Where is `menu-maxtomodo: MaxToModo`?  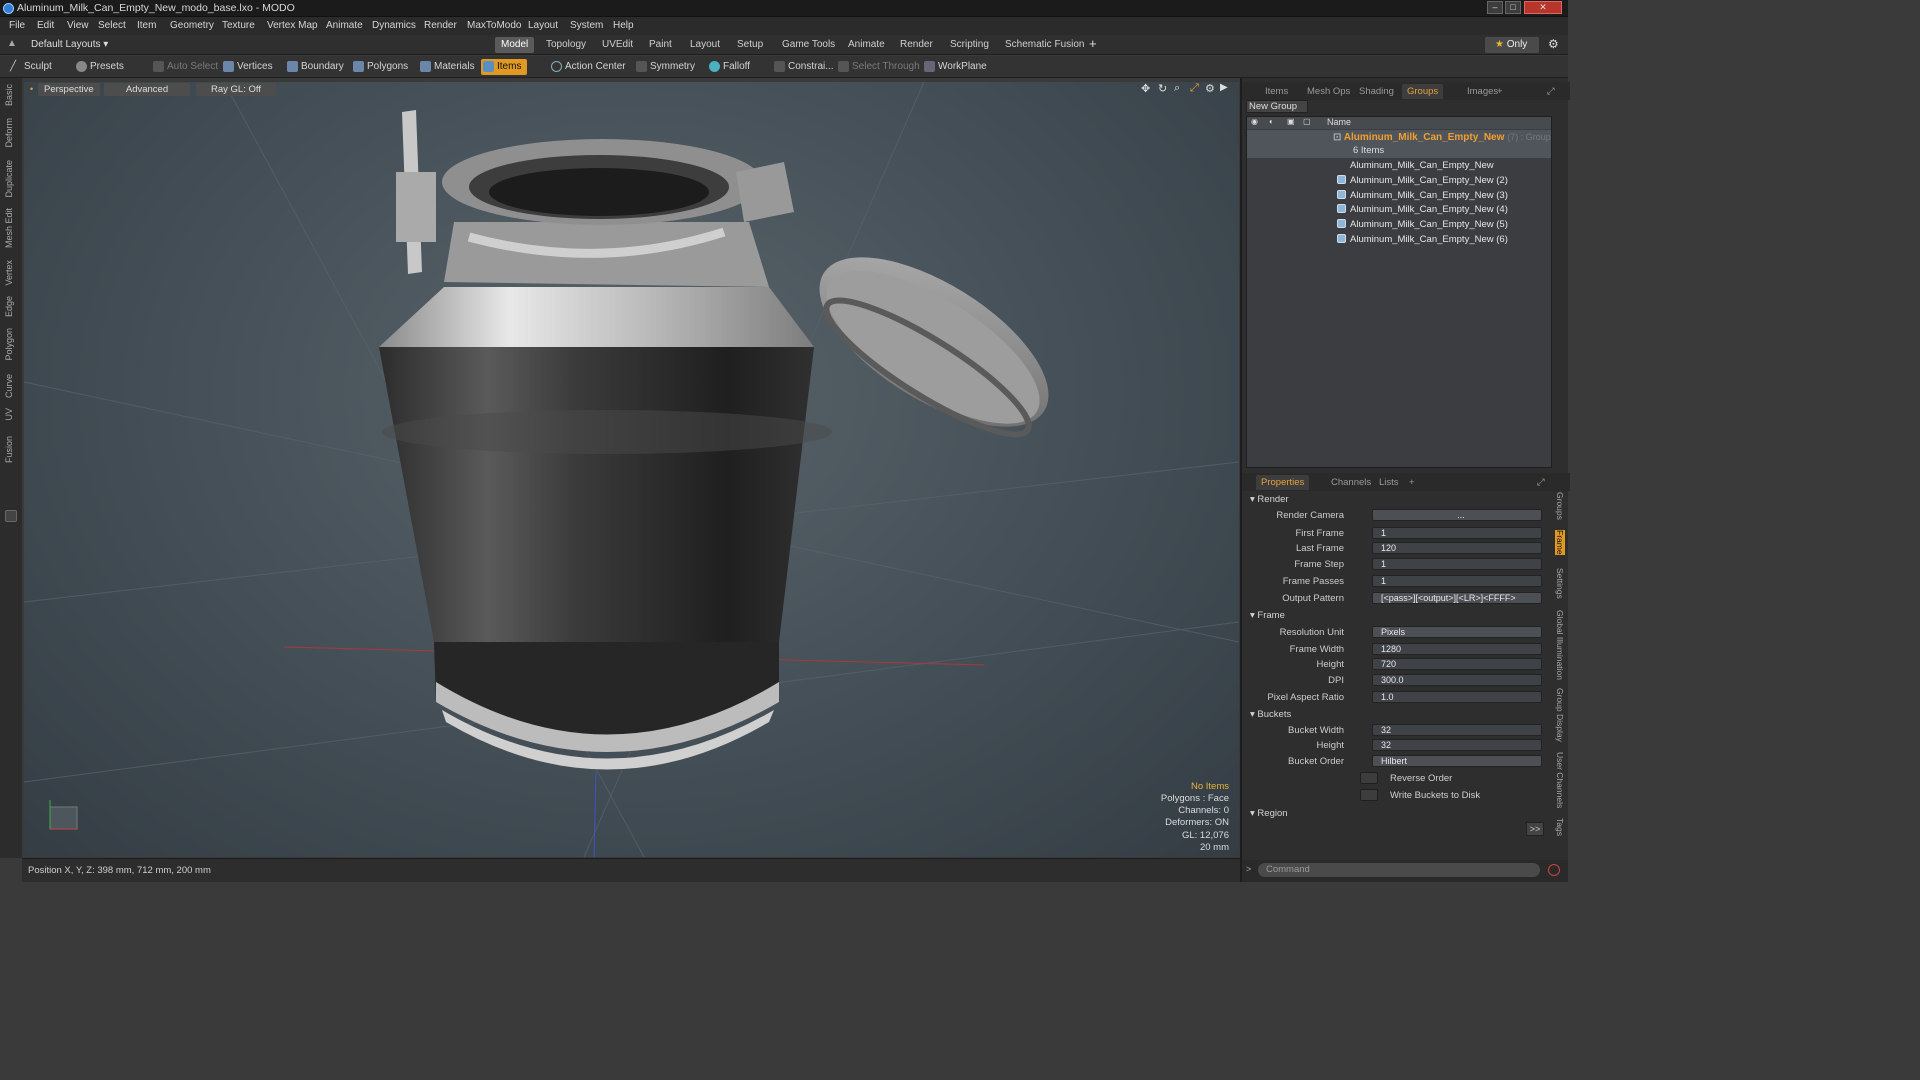
menu-maxtomodo: MaxToModo is located at coordinates (494, 25).